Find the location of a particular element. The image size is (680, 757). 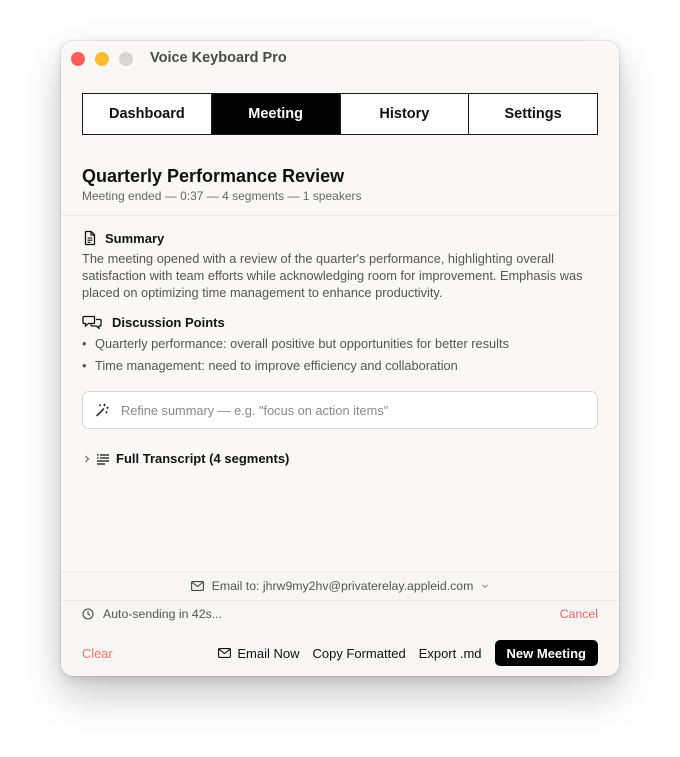

minimize-window-button is located at coordinates (102, 59).